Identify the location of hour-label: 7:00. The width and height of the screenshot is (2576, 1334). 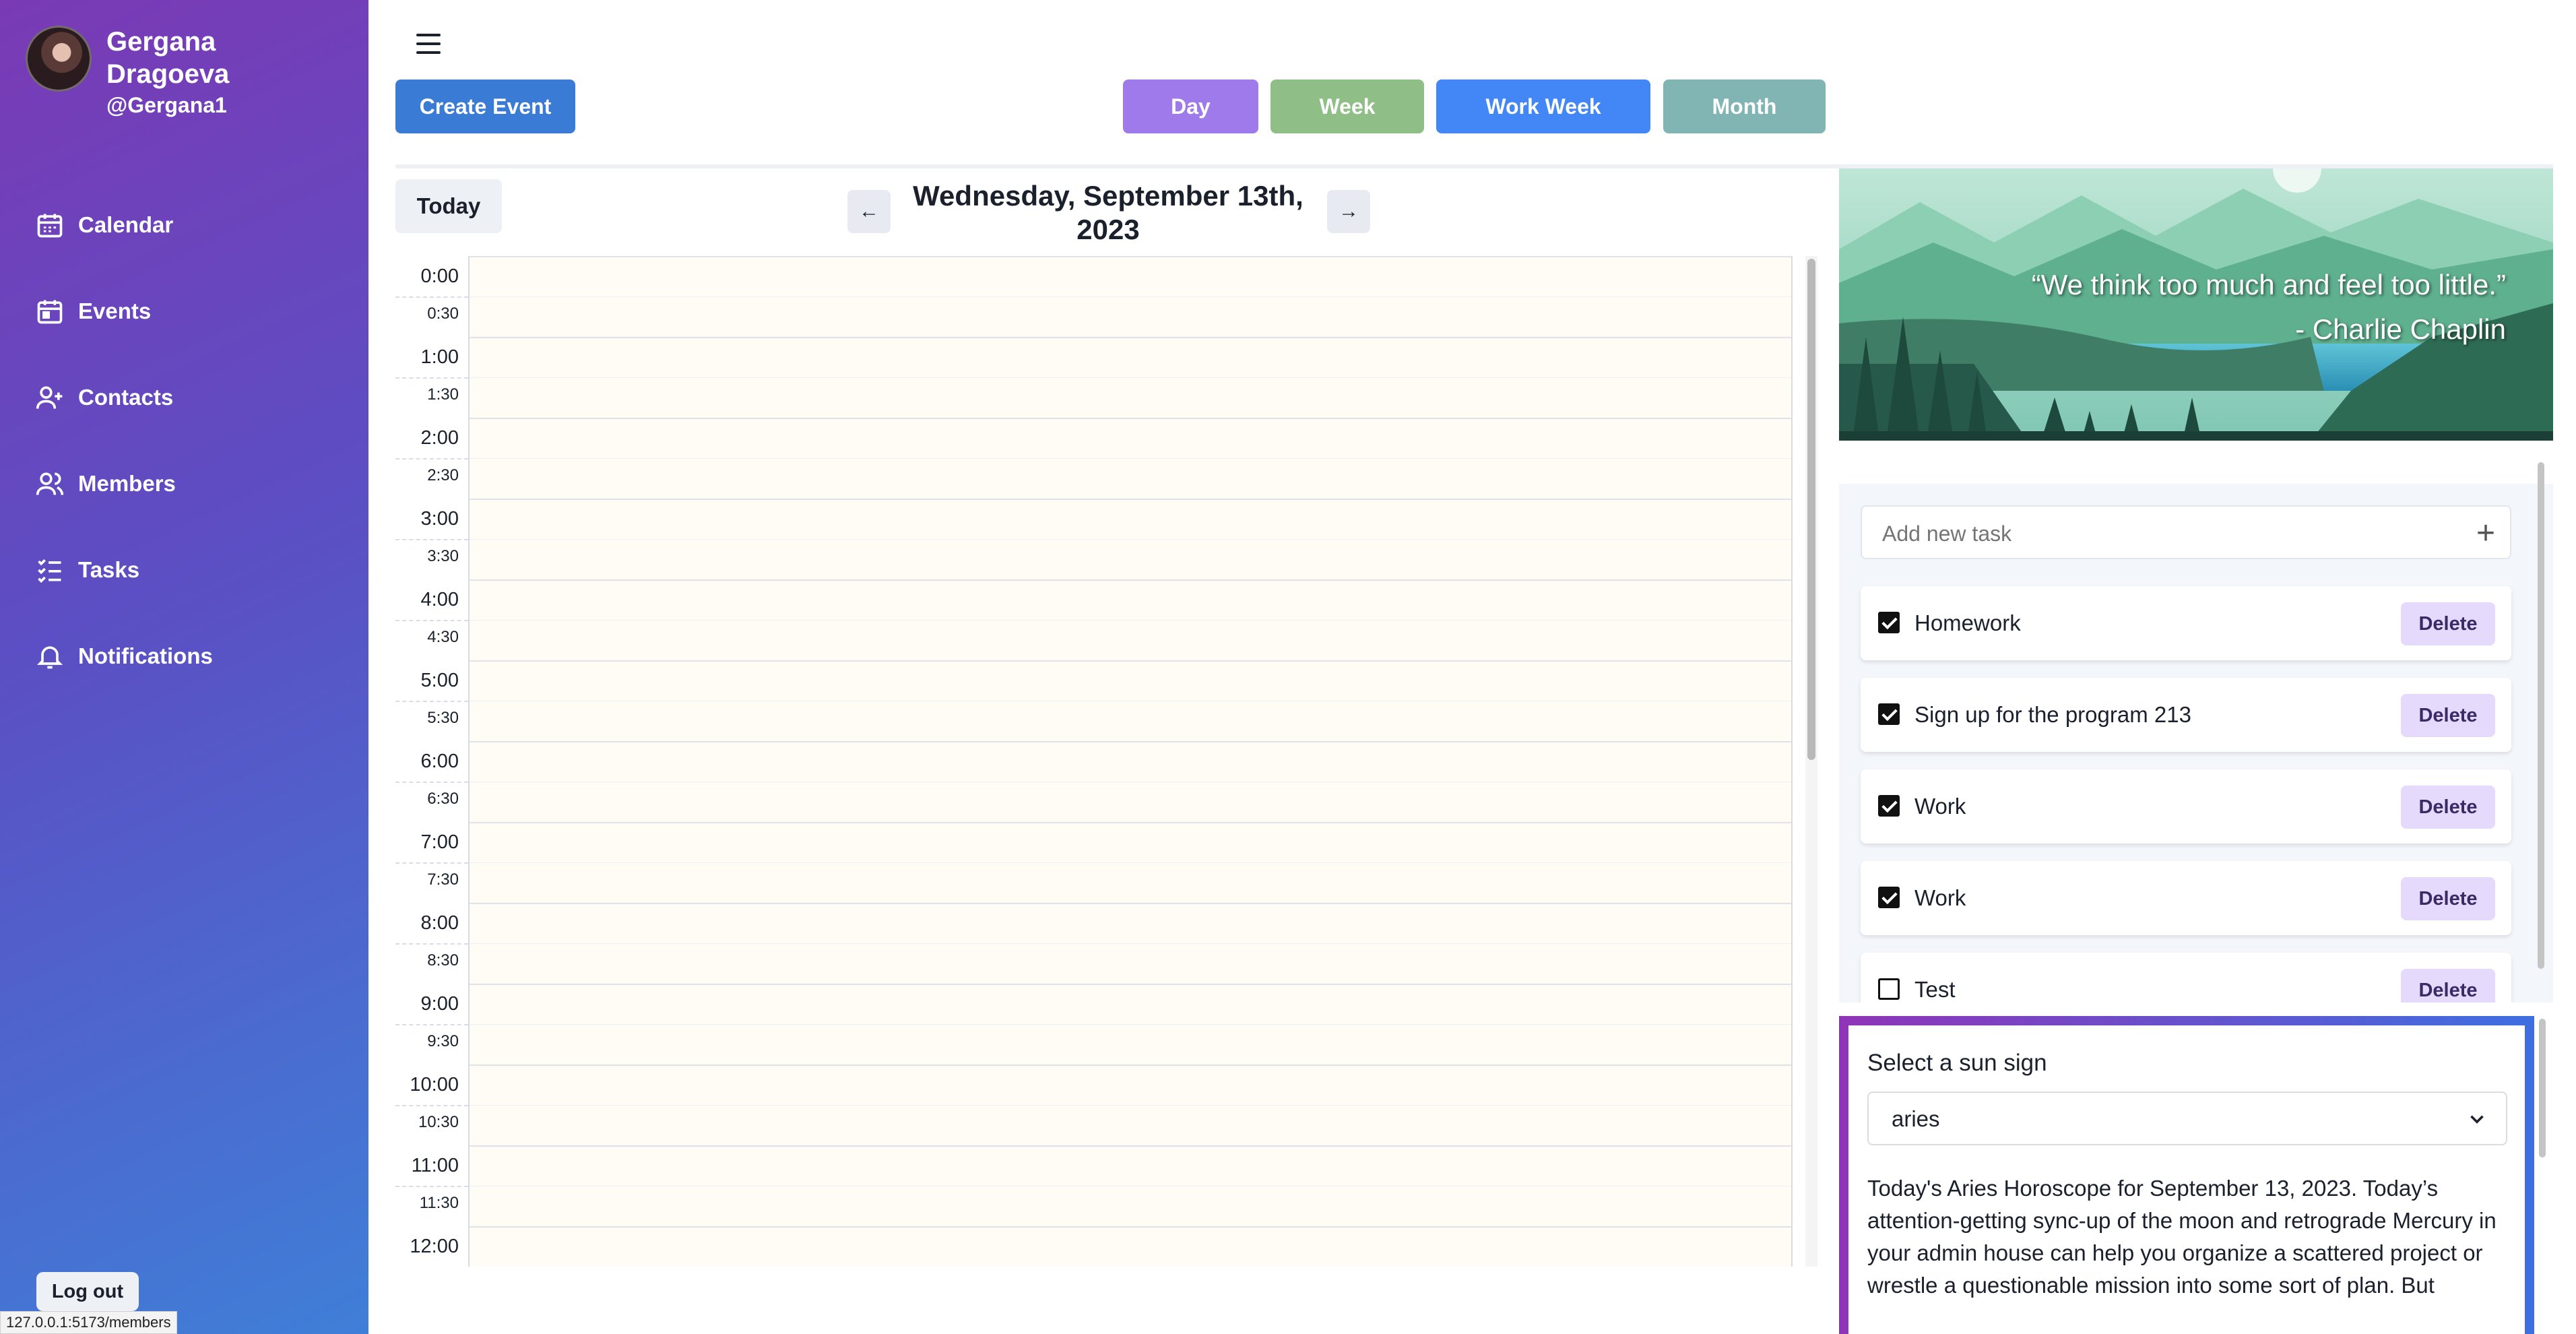
(440, 842).